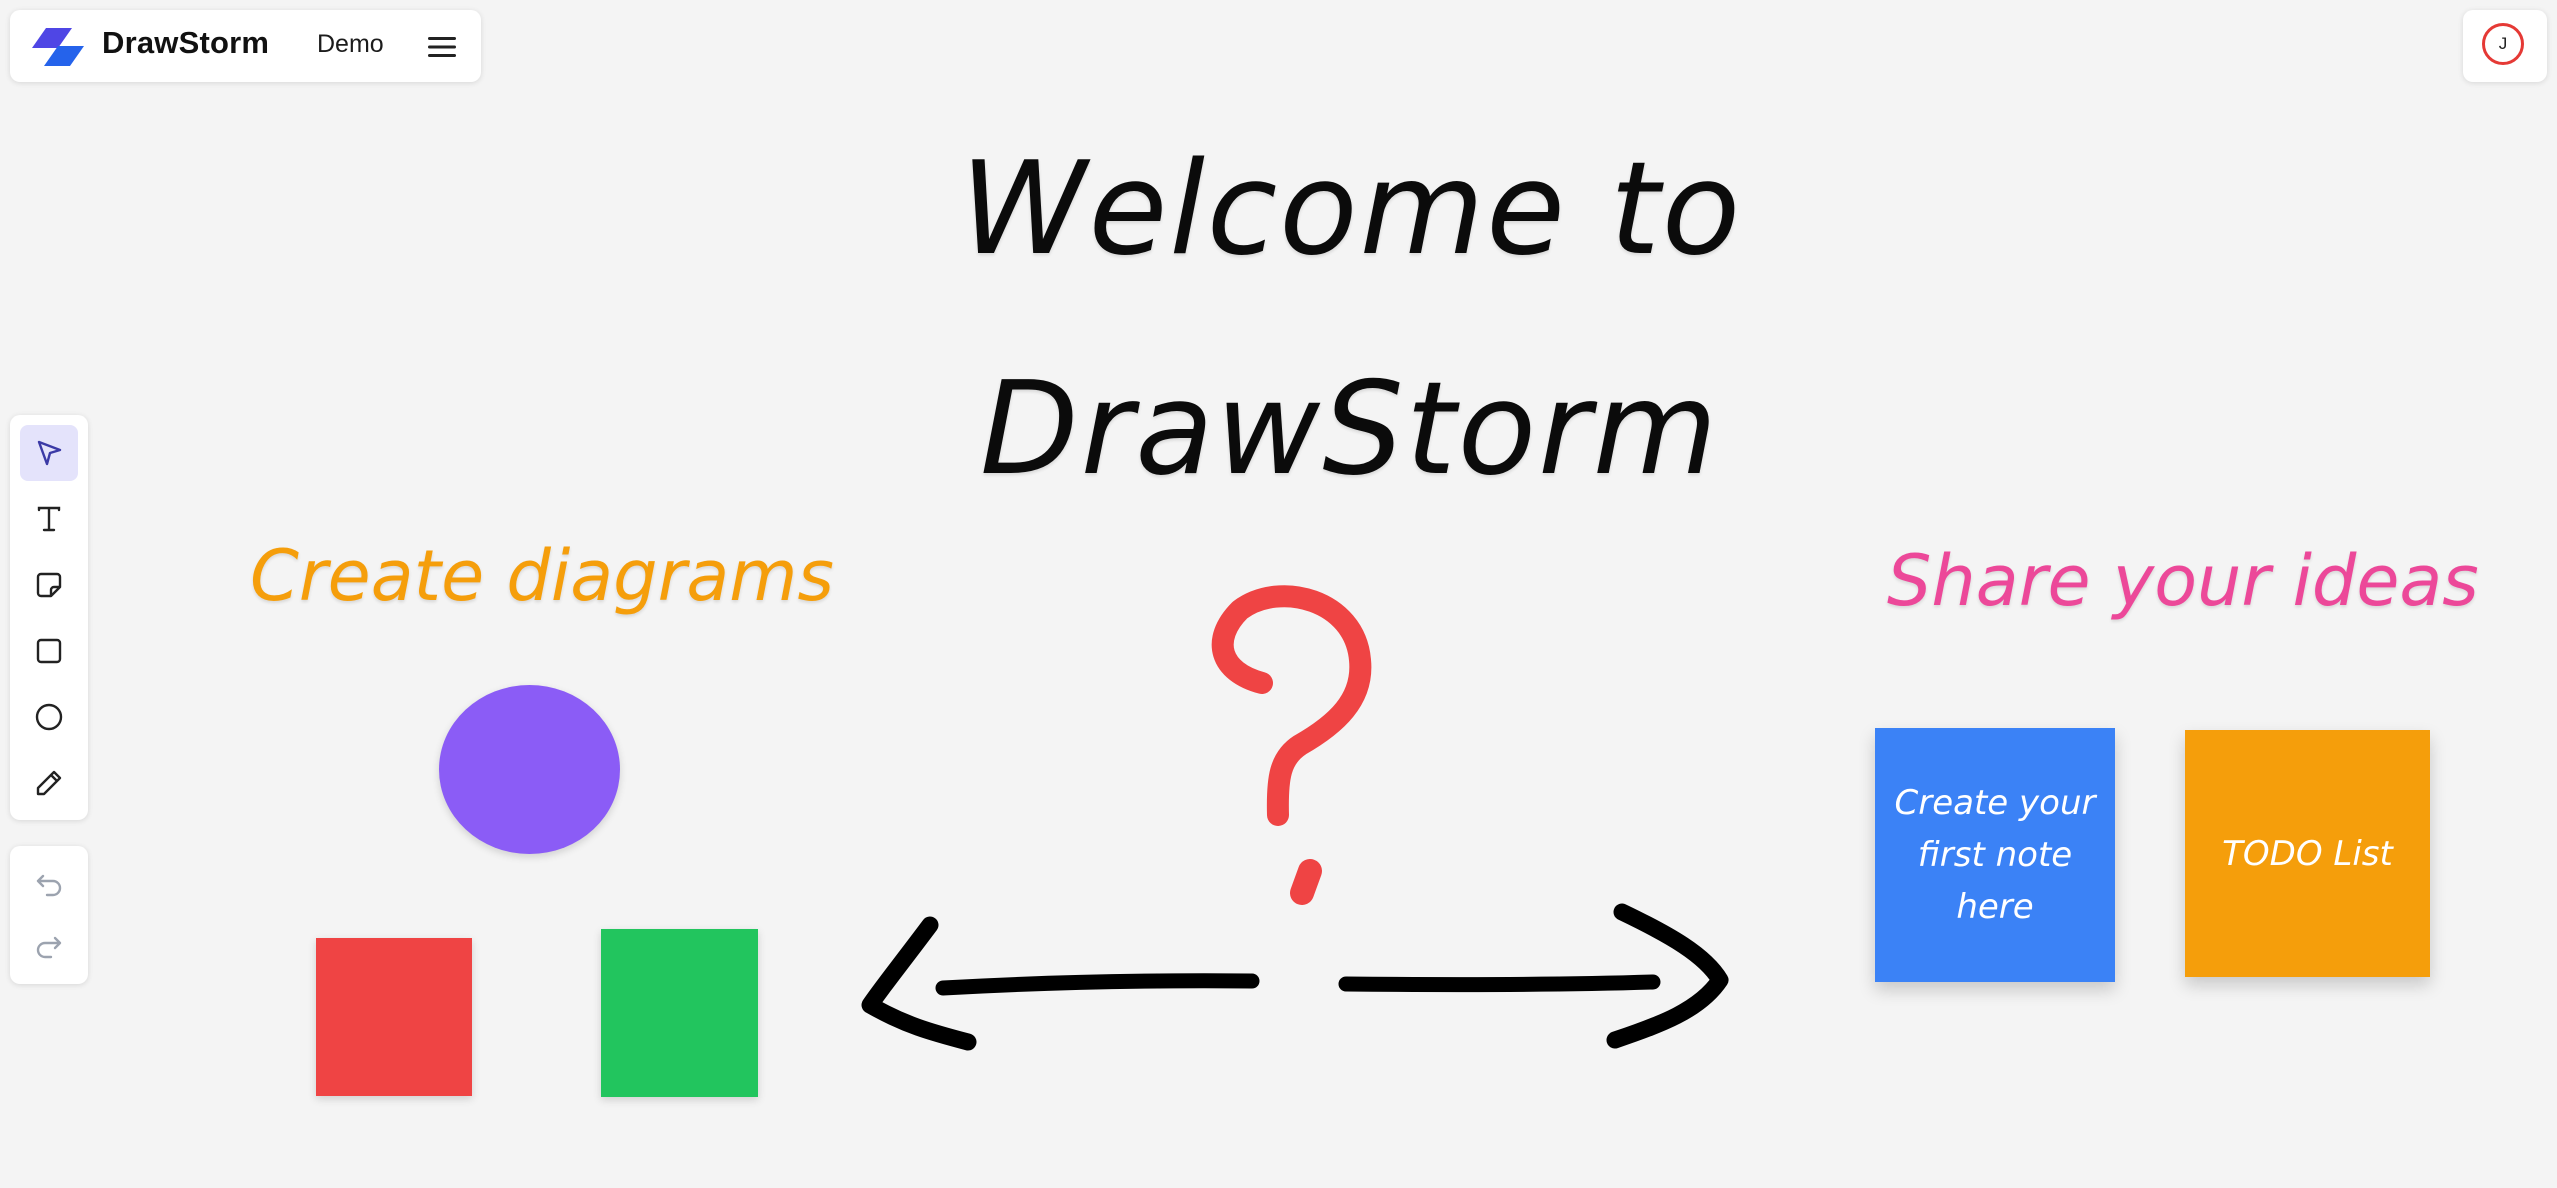 The height and width of the screenshot is (1188, 2557). Describe the element at coordinates (542, 576) in the screenshot. I see `create-diagrams-label: Create diagrams` at that location.